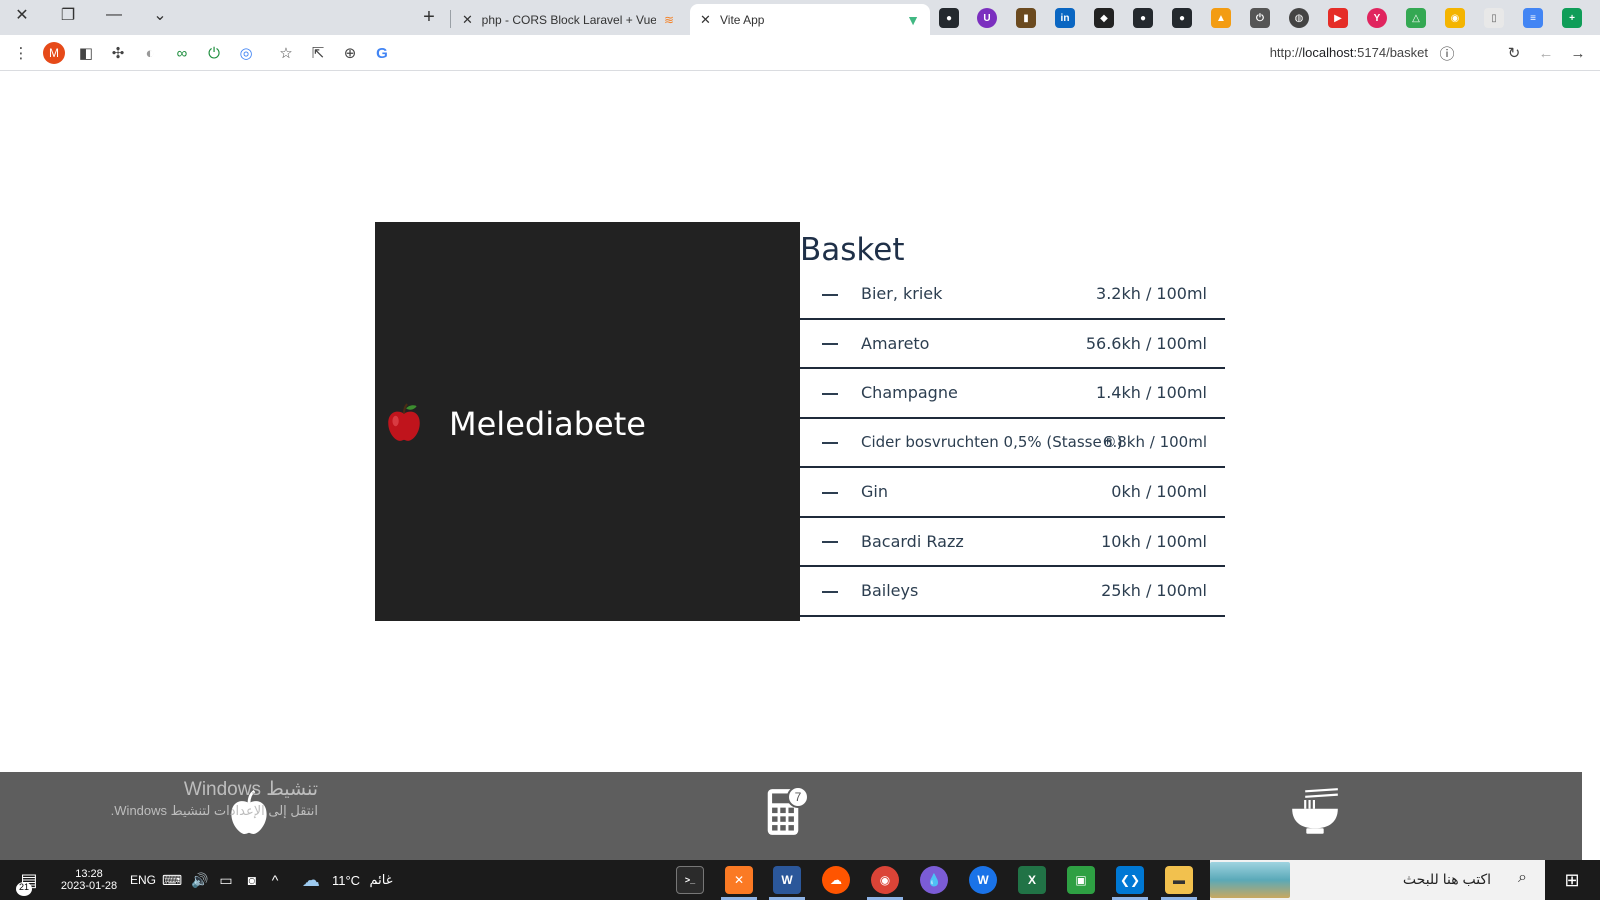  Describe the element at coordinates (1328, 52) in the screenshot. I see `url-host: localhost` at that location.